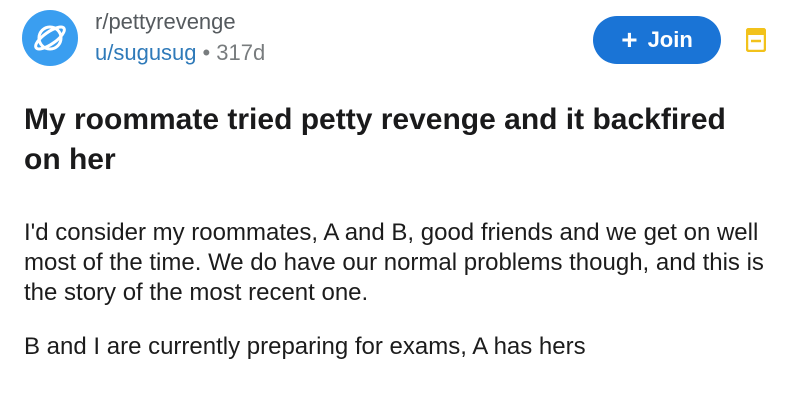 The width and height of the screenshot is (800, 420). What do you see at coordinates (756, 40) in the screenshot?
I see `menu-icon` at bounding box center [756, 40].